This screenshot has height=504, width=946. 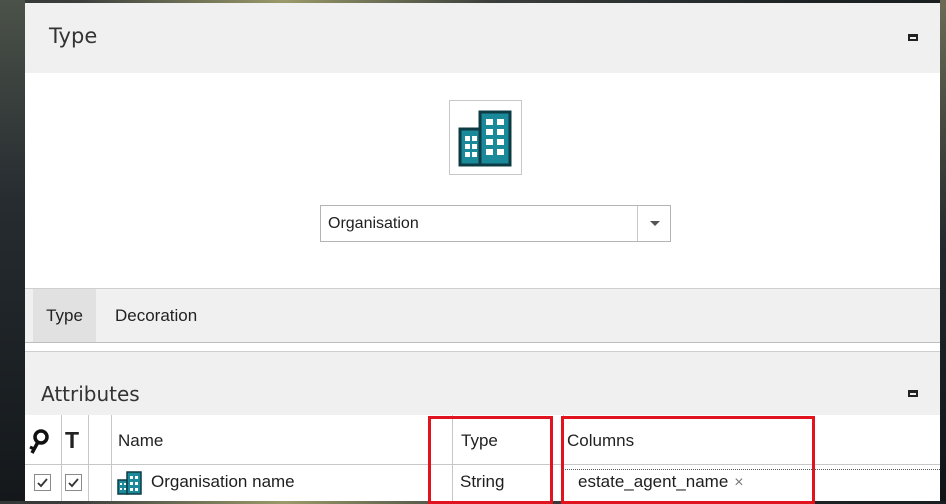 I want to click on highlight-type-column, so click(x=490, y=460).